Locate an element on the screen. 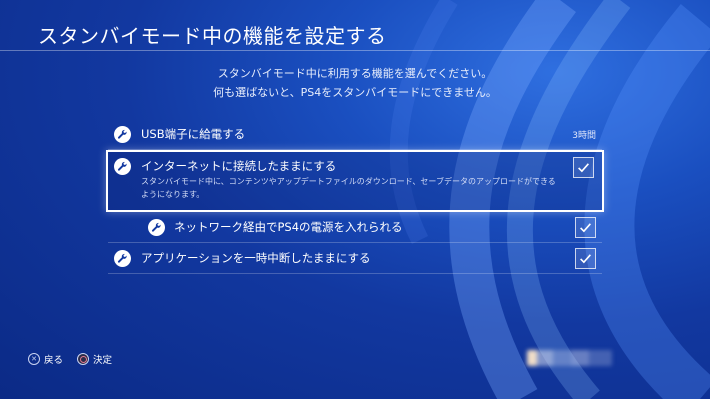 The image size is (710, 399). option-label: ネットワーク経由でPS4の電源を入れられる is located at coordinates (288, 227).